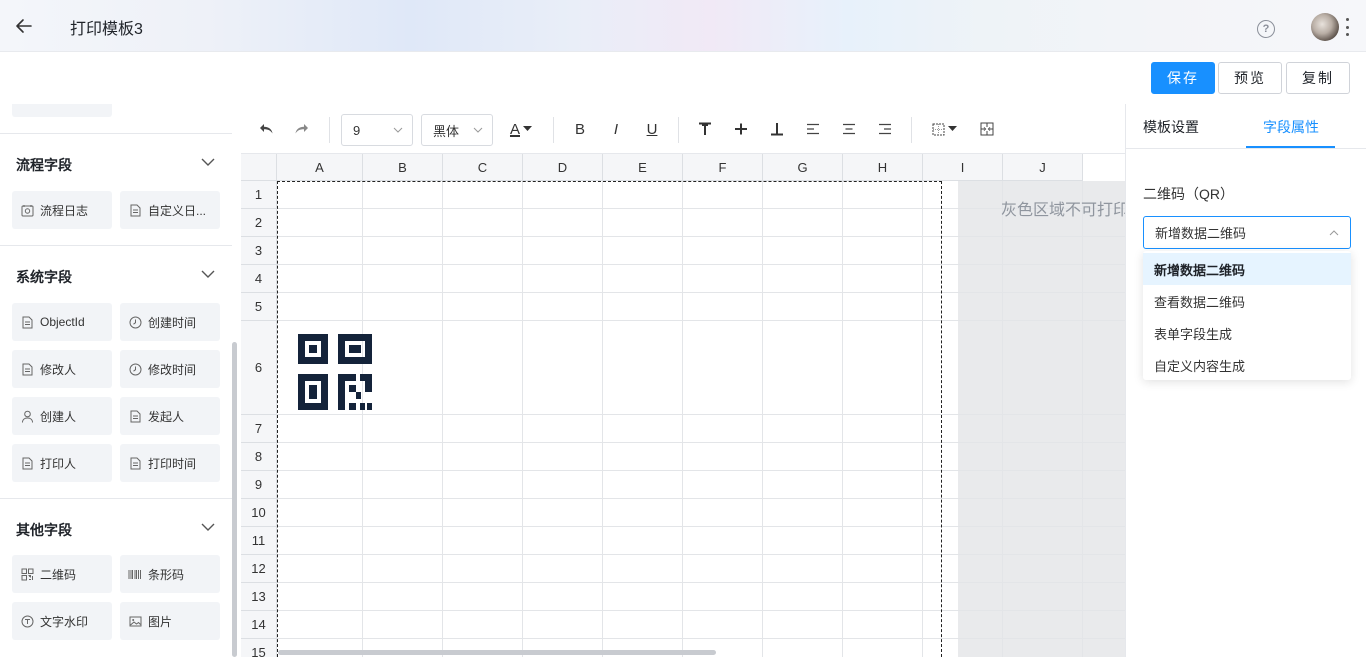  I want to click on column-header: C, so click(483, 167).